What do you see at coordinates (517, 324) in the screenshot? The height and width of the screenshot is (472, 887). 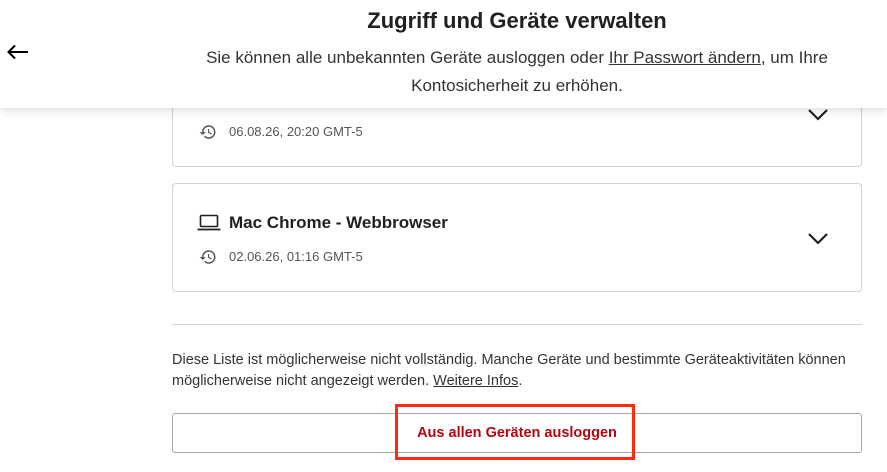 I see `divider` at bounding box center [517, 324].